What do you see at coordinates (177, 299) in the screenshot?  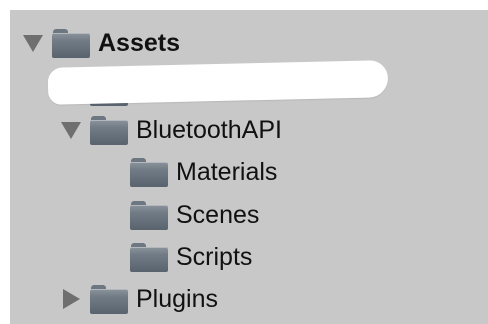 I see `tree-item-label: Plugins` at bounding box center [177, 299].